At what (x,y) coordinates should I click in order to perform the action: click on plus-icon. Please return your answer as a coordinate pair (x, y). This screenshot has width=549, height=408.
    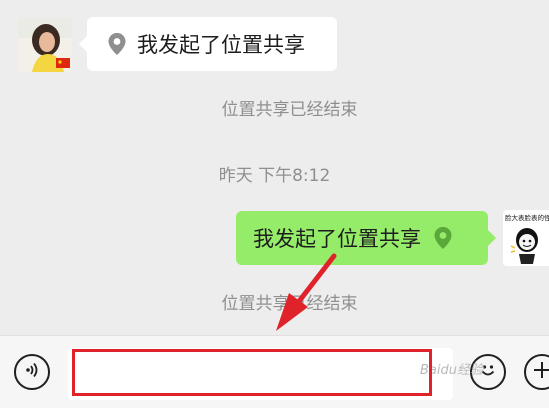
    Looking at the image, I should click on (540, 372).